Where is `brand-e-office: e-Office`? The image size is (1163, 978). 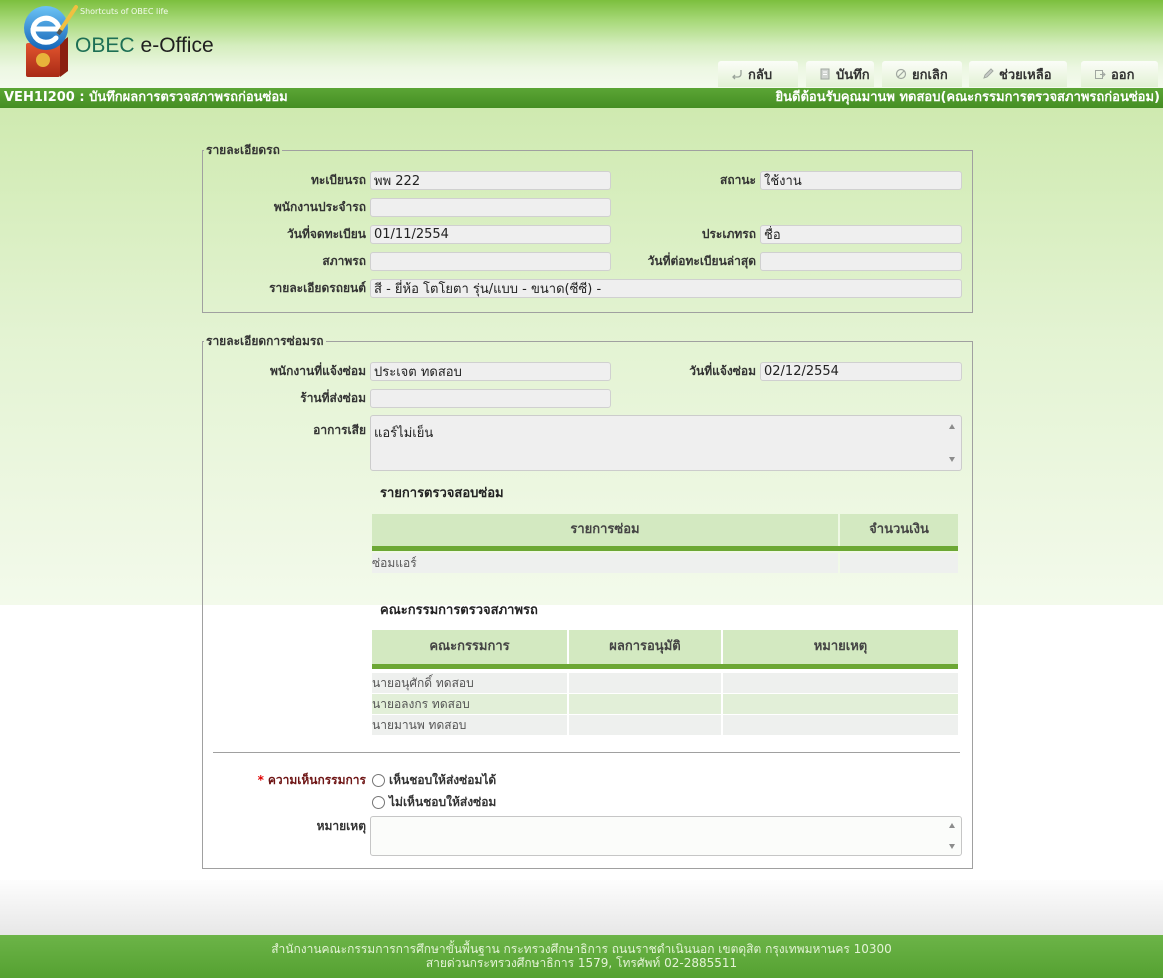 brand-e-office: e-Office is located at coordinates (177, 45).